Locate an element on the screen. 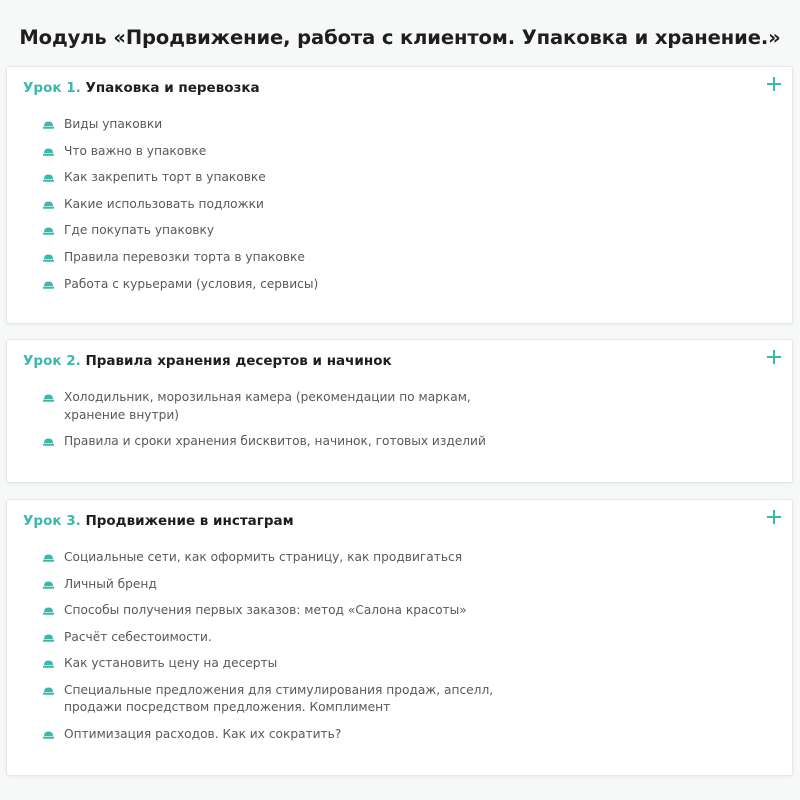 This screenshot has height=800, width=800. lesson-header: Урок 1. Упаковка и перевозка is located at coordinates (141, 88).